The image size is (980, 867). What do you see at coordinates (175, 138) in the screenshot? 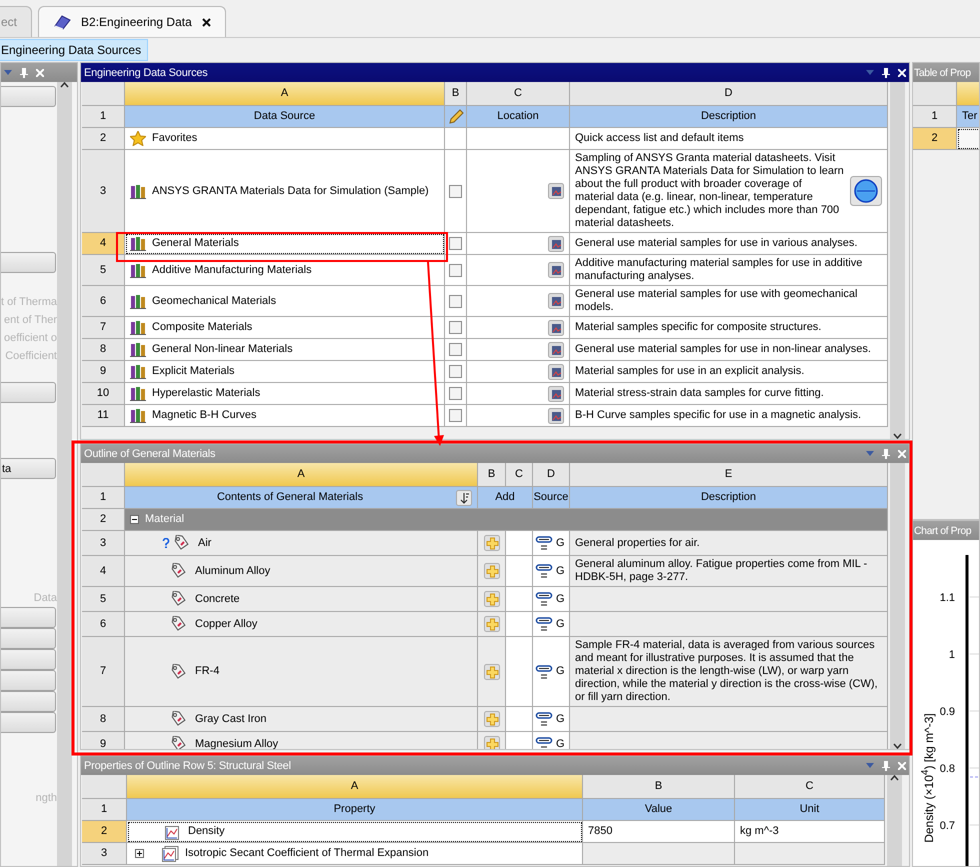
I see `source-name: Favorites` at bounding box center [175, 138].